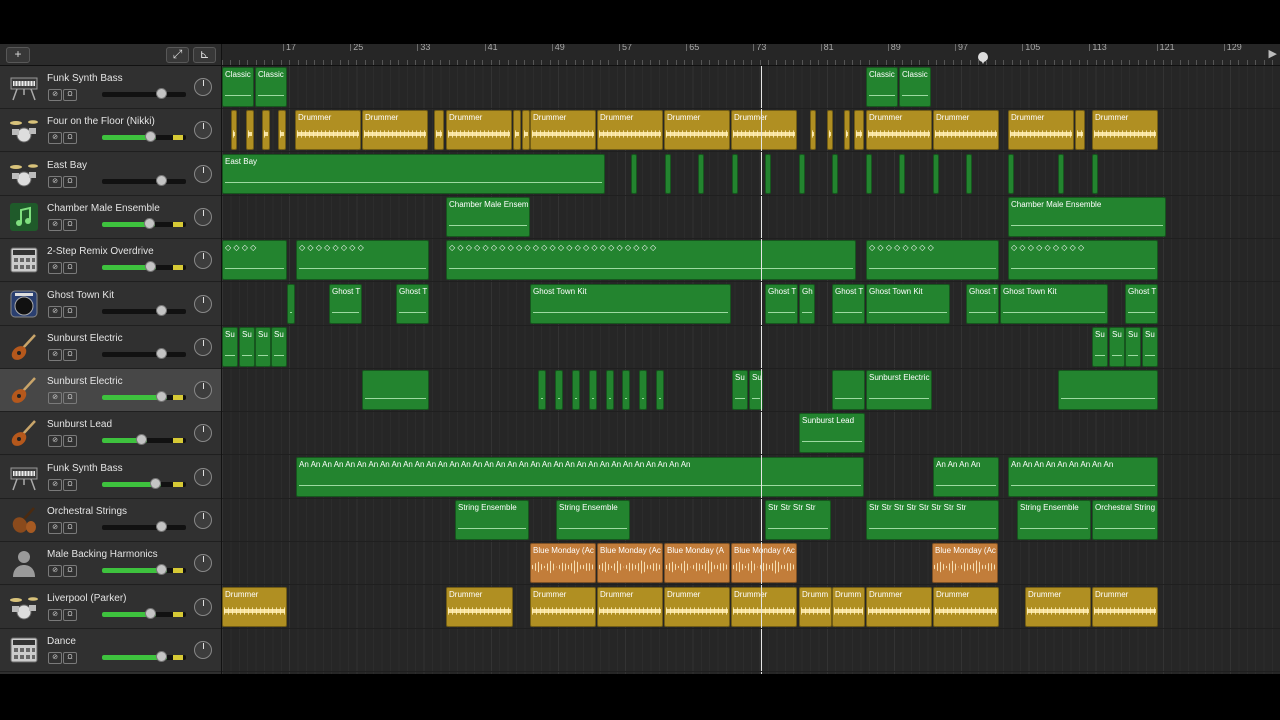 The width and height of the screenshot is (1280, 720). What do you see at coordinates (61, 641) in the screenshot?
I see `track-name: Dance` at bounding box center [61, 641].